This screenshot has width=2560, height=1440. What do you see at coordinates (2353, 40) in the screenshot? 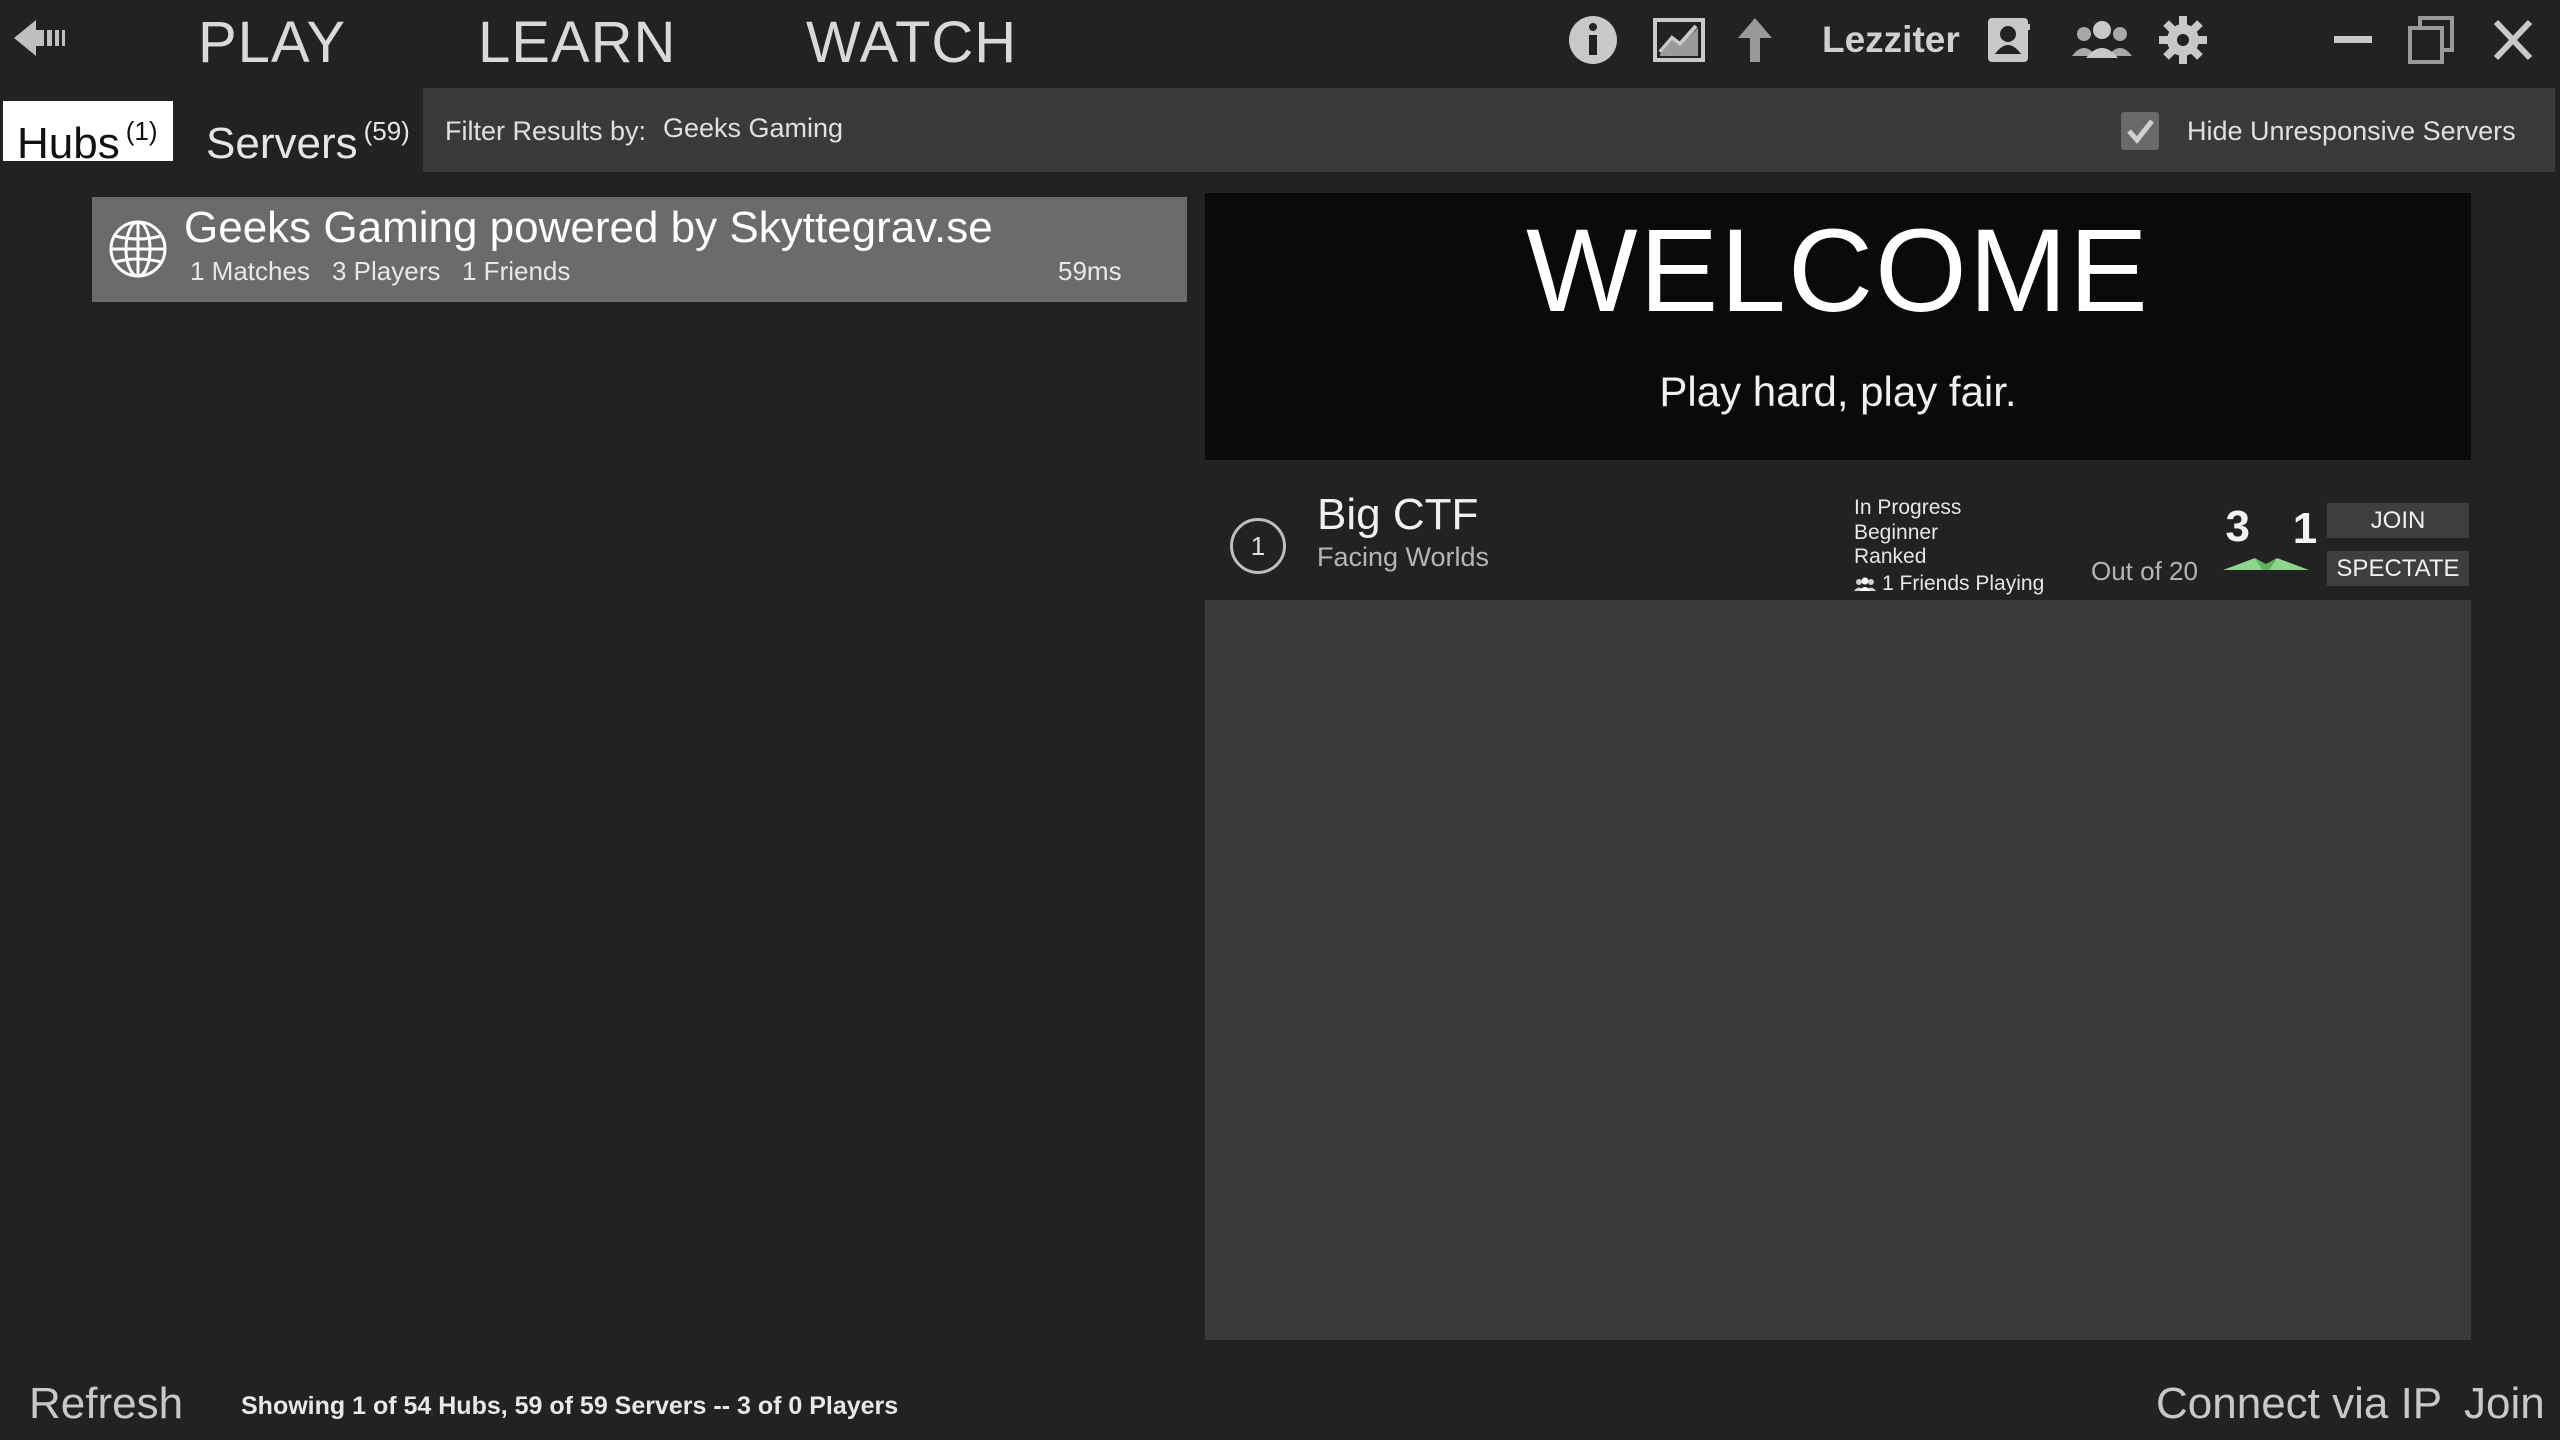
I see `minimize-icon` at bounding box center [2353, 40].